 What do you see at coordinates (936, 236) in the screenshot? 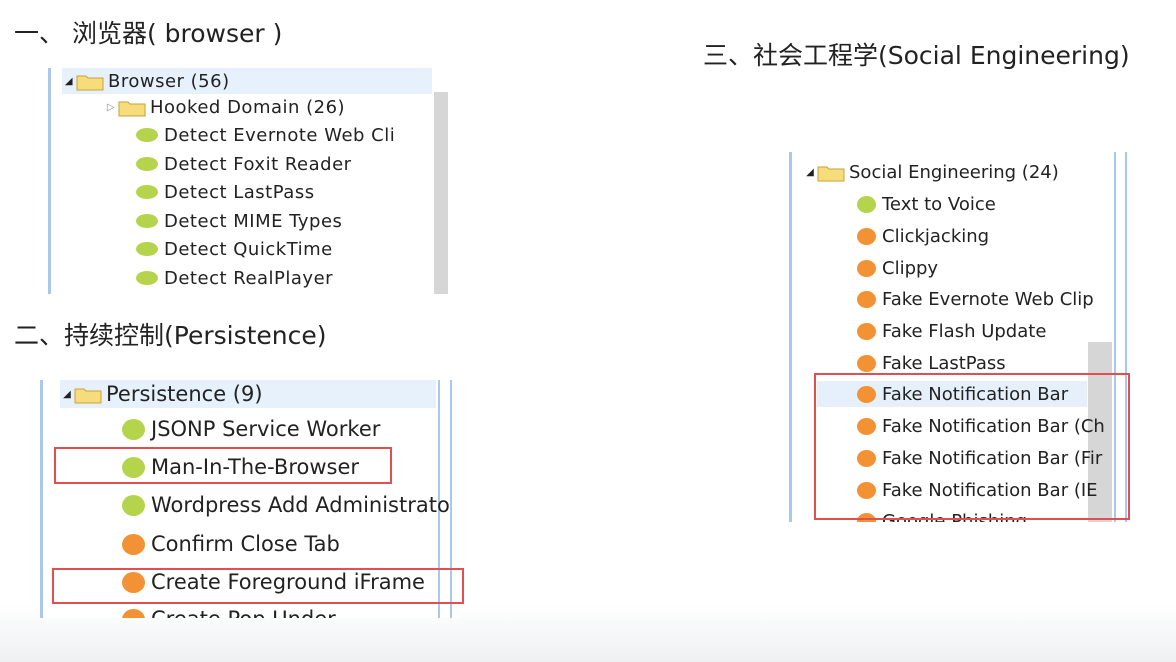
I see `tree-item-label: Clickjacking` at bounding box center [936, 236].